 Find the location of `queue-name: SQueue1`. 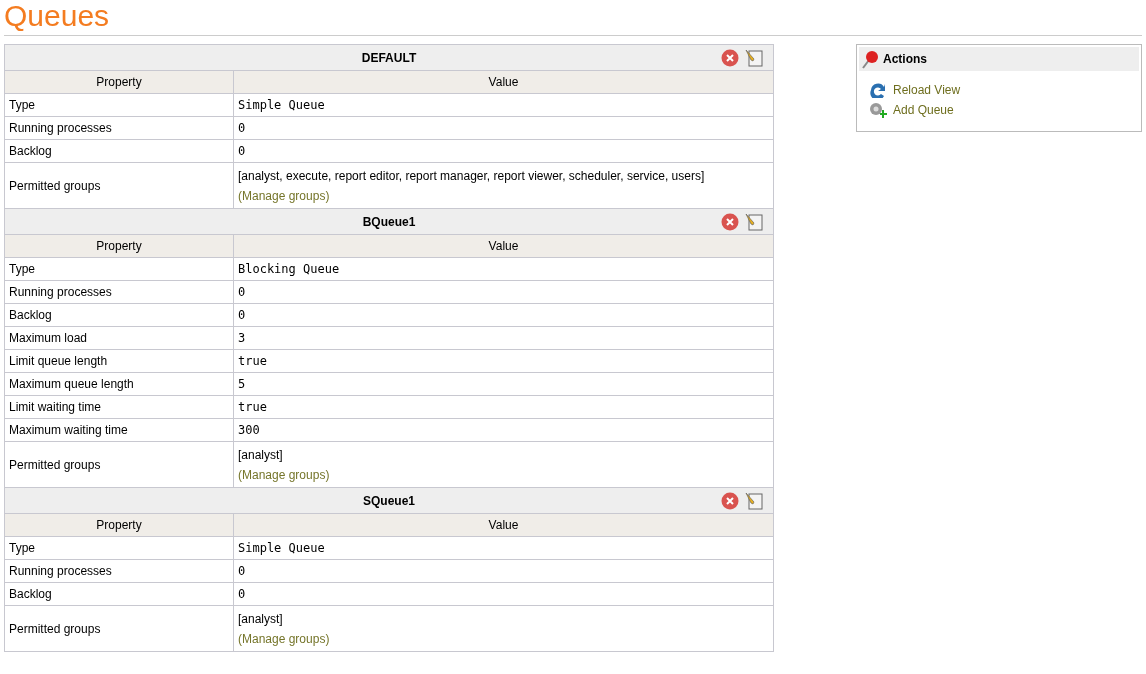

queue-name: SQueue1 is located at coordinates (389, 500).